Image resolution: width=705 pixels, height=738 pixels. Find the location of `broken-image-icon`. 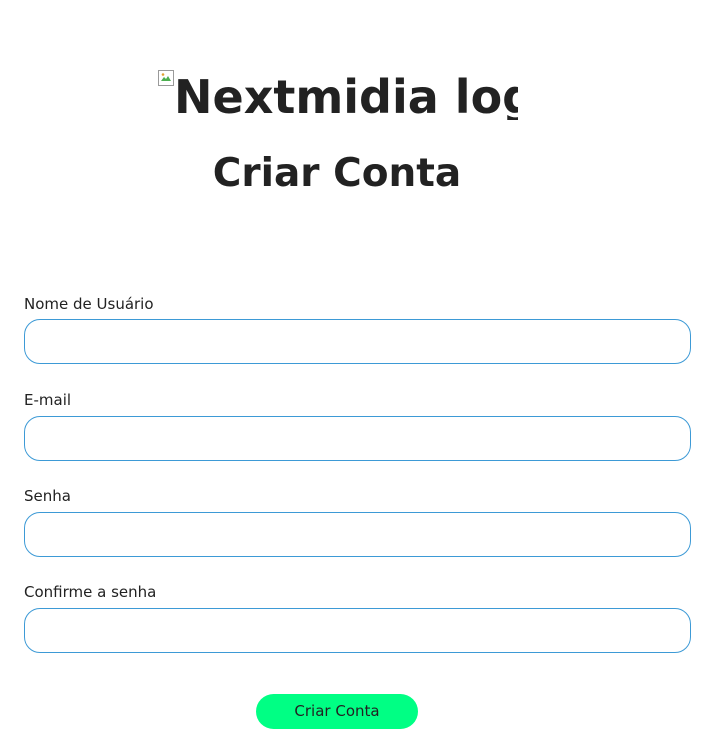

broken-image-icon is located at coordinates (166, 78).